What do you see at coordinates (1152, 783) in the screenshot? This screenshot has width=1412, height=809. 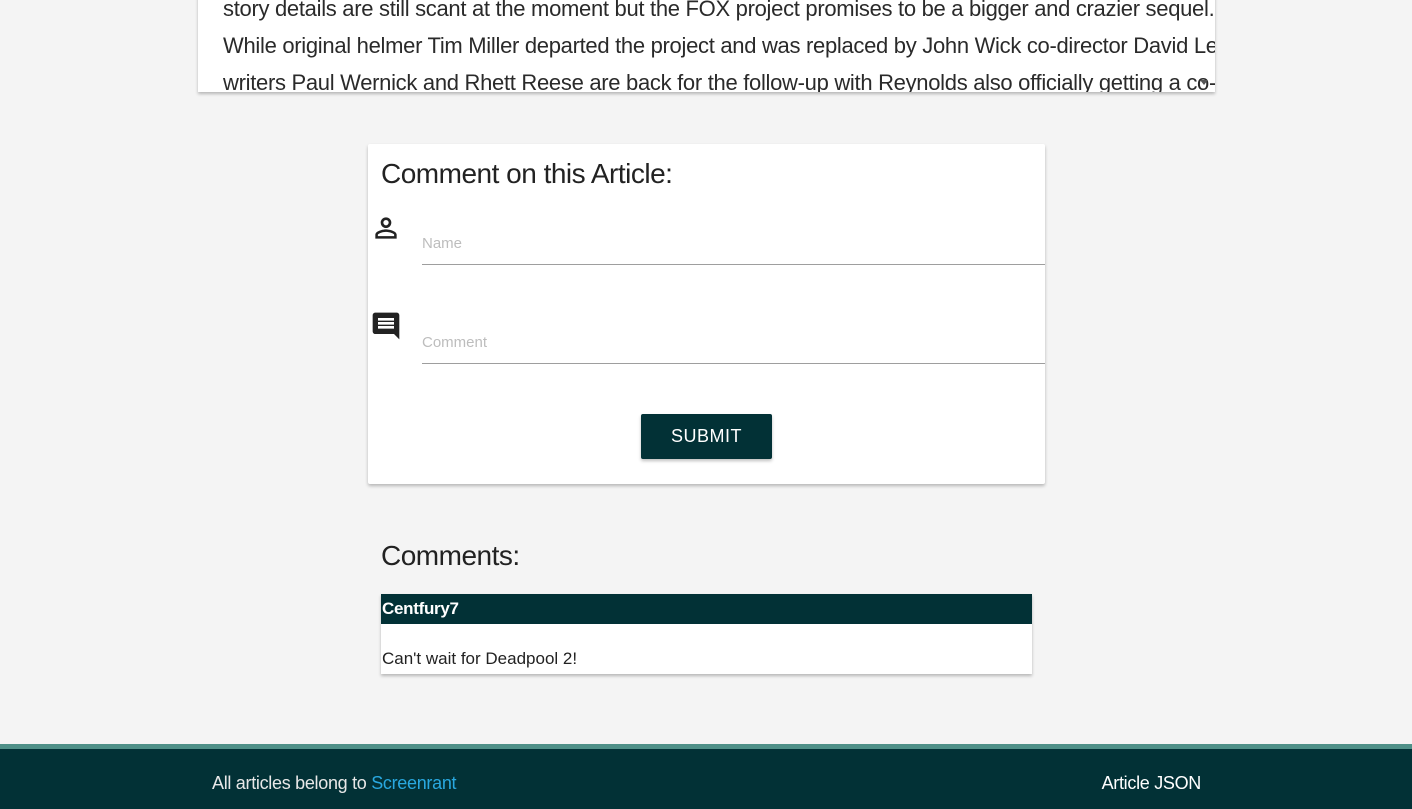 I see `article-json-link: Article JSON` at bounding box center [1152, 783].